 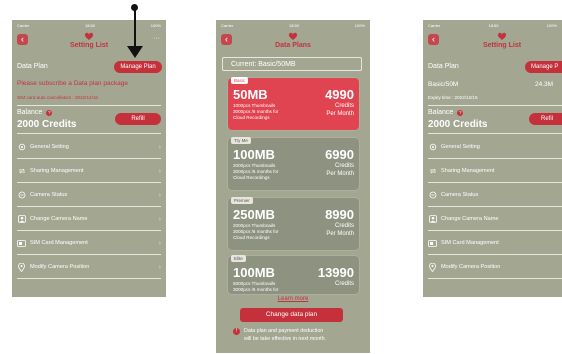 What do you see at coordinates (502, 36) in the screenshot?
I see `app-logo-icon` at bounding box center [502, 36].